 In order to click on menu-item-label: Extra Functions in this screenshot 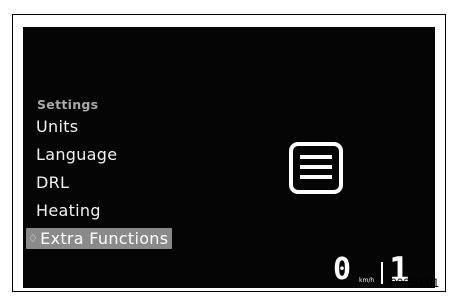, I will do `click(104, 238)`.